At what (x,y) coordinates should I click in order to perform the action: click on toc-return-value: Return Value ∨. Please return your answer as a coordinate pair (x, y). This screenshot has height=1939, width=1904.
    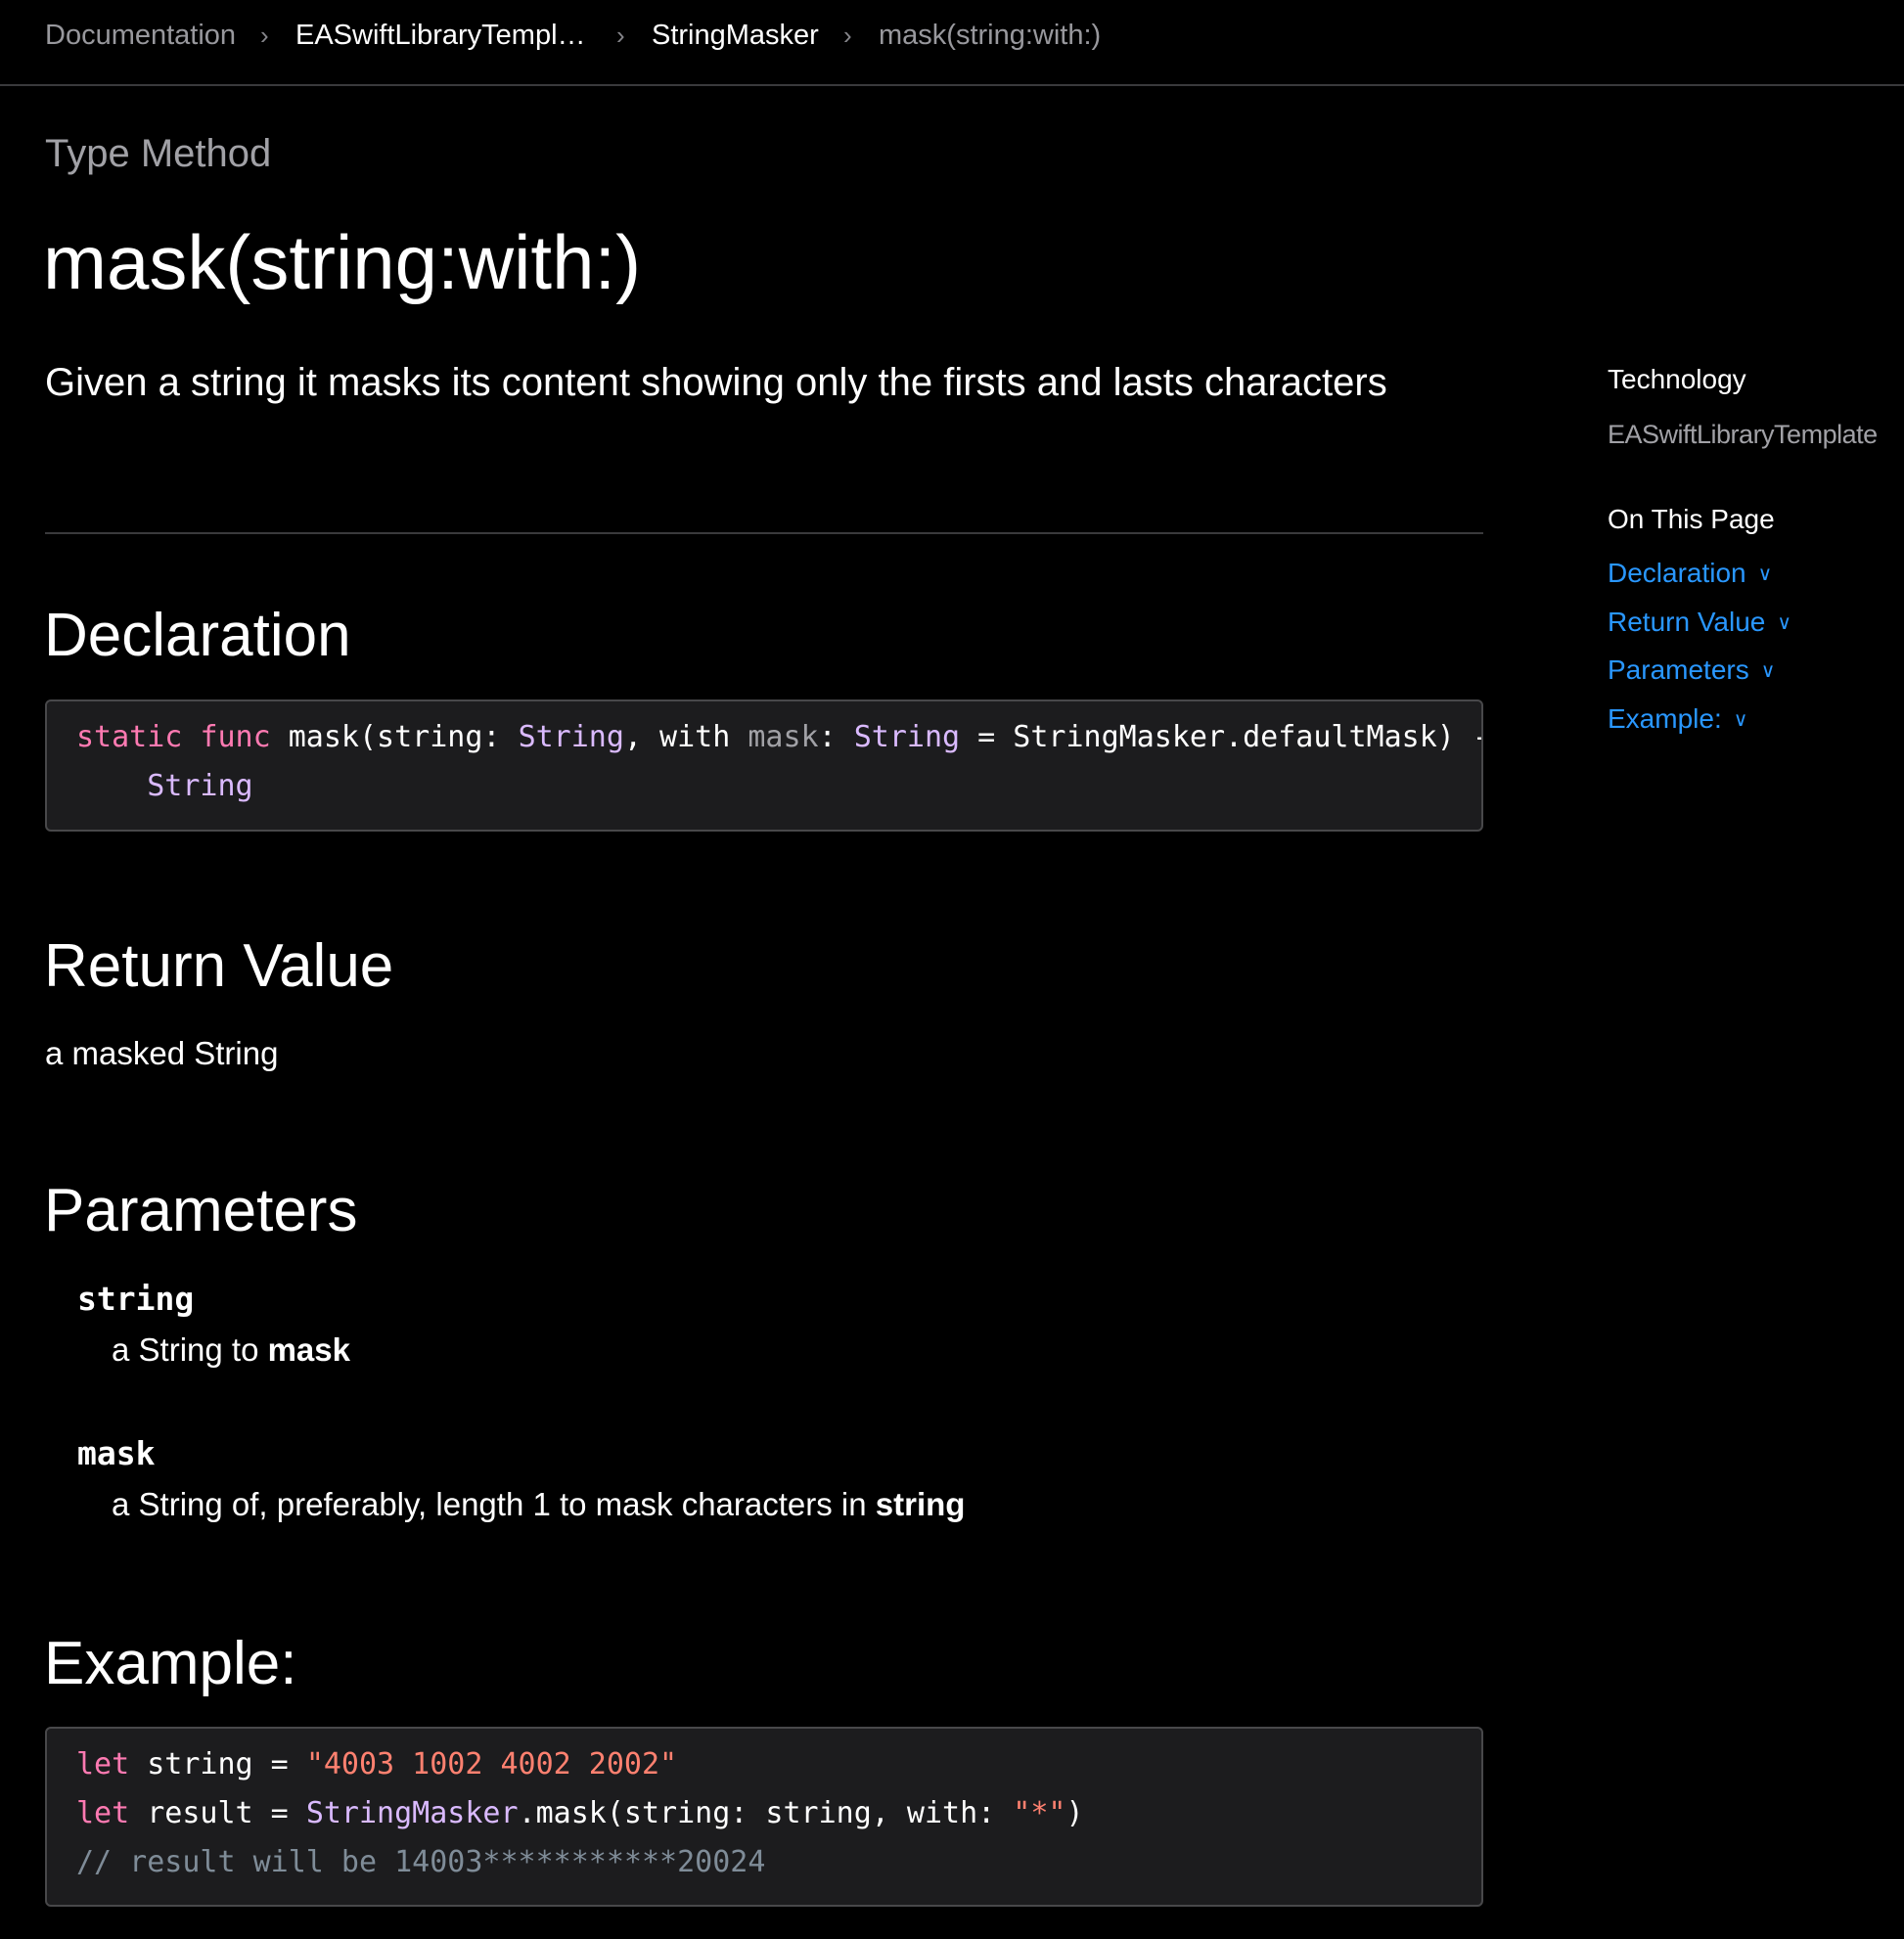
    Looking at the image, I should click on (1699, 624).